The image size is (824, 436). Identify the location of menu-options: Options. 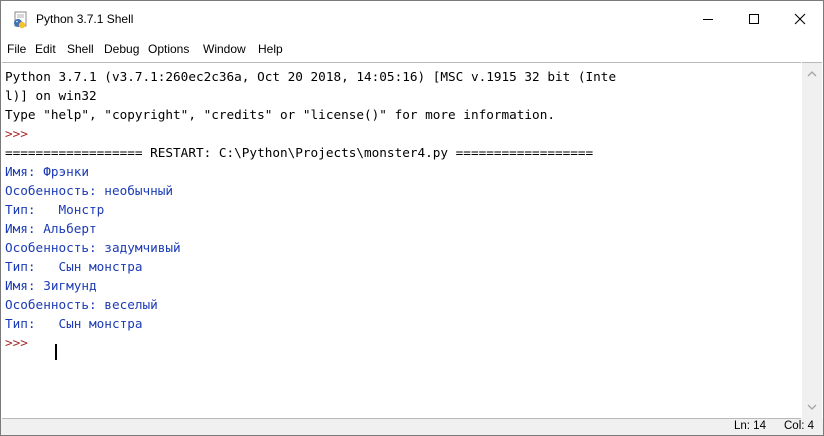
(168, 49).